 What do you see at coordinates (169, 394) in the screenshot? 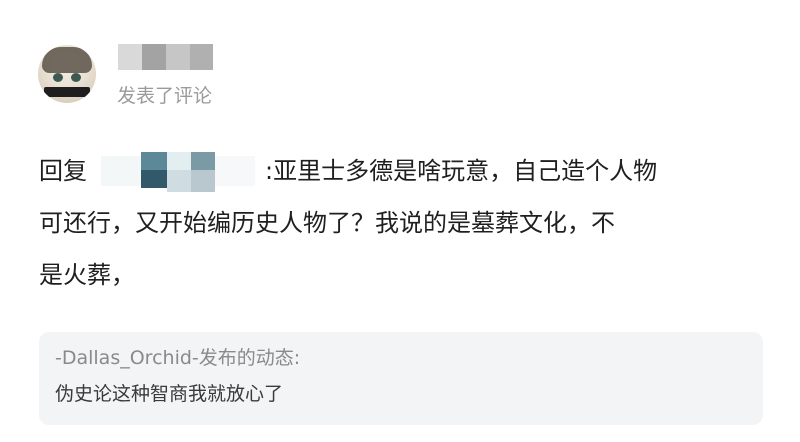
I see `quoted-post-body: 伪史论这种智商我就放心了` at bounding box center [169, 394].